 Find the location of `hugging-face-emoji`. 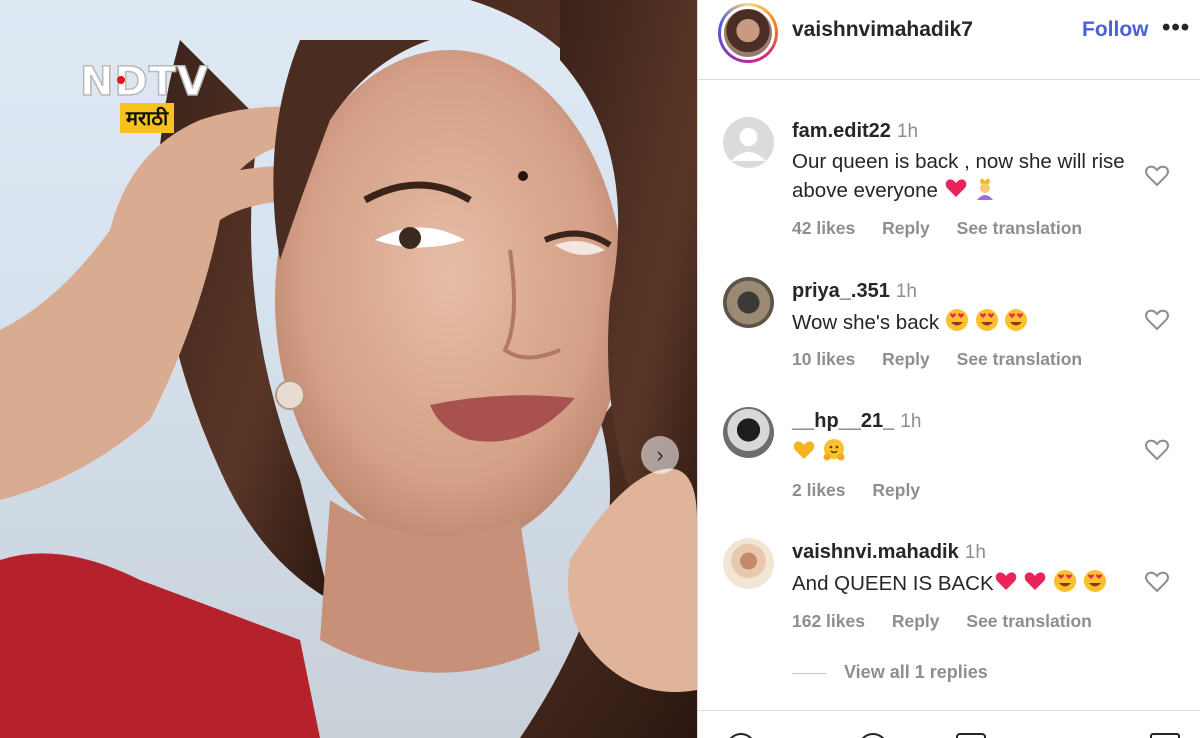

hugging-face-emoji is located at coordinates (834, 450).